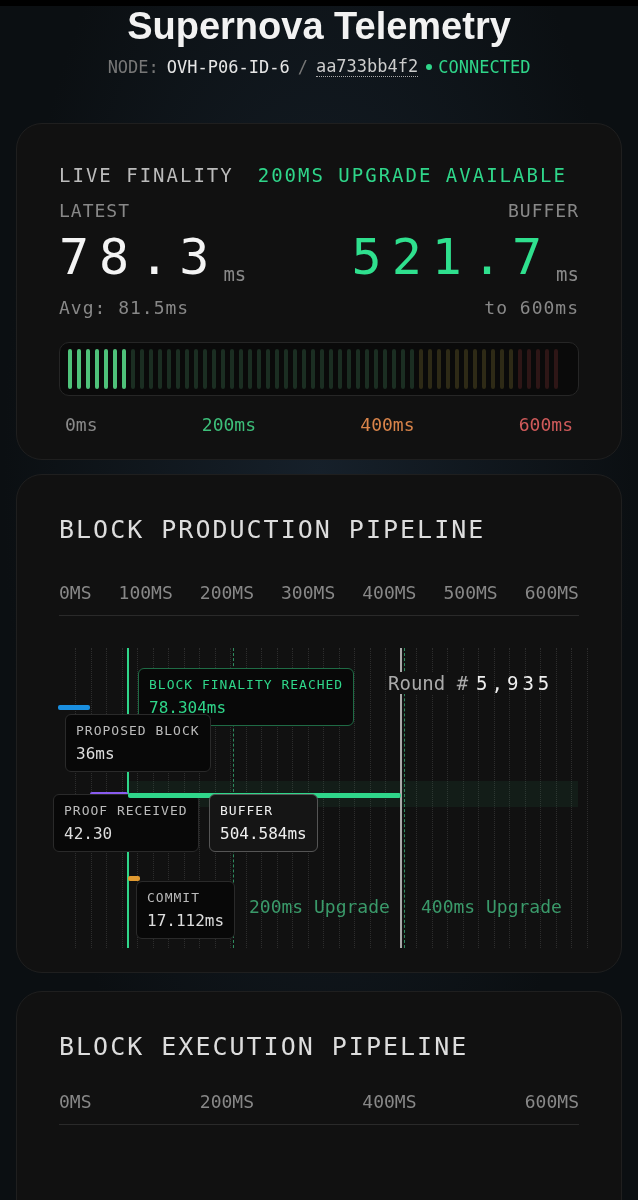  Describe the element at coordinates (139, 257) in the screenshot. I see `latest-value: 78.3` at that location.